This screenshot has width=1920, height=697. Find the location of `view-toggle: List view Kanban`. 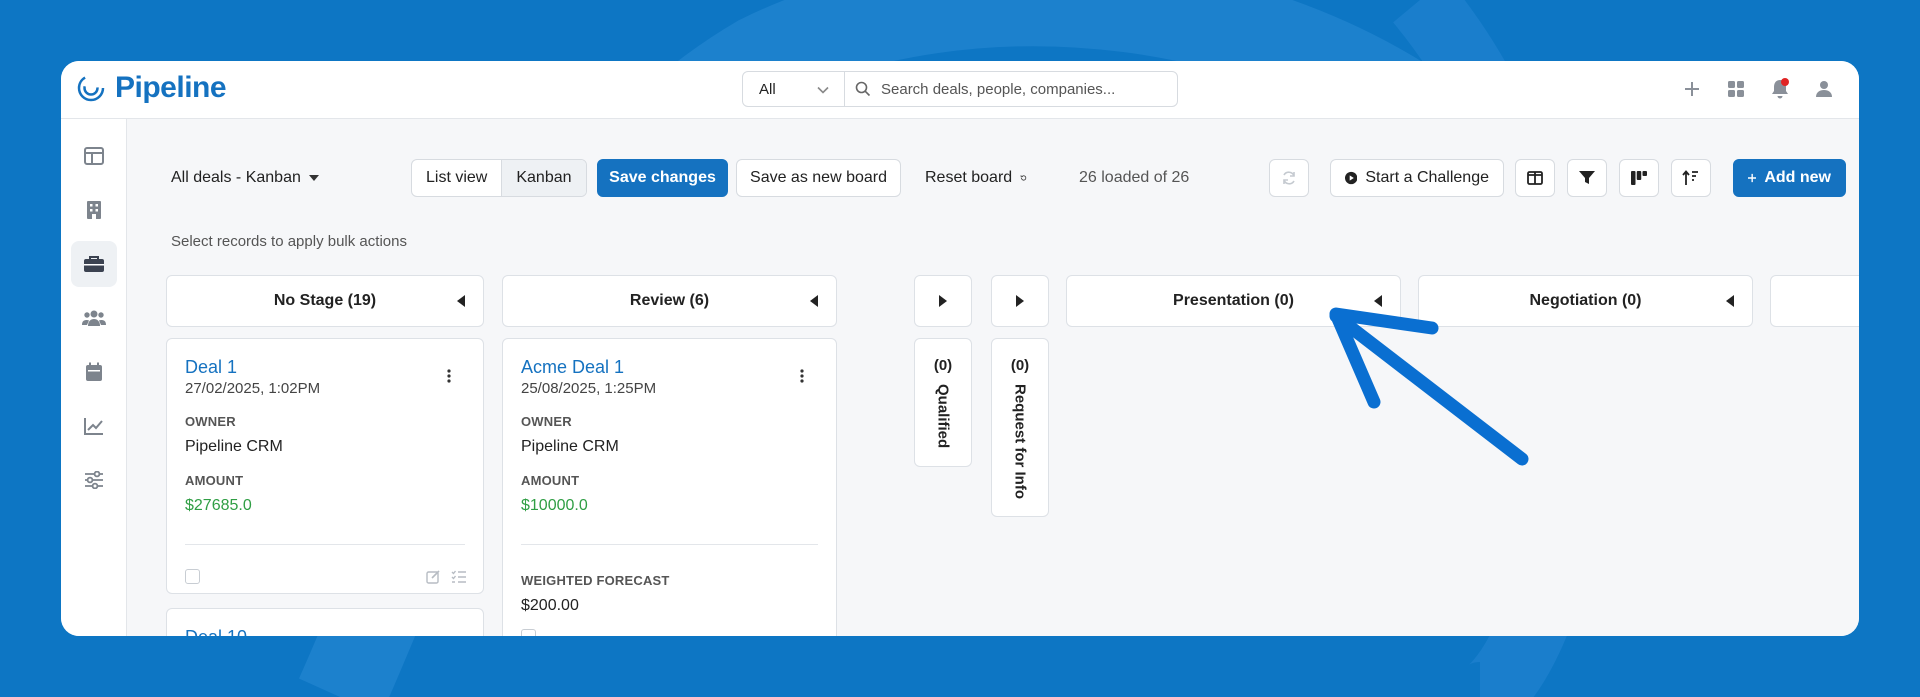

view-toggle: List view Kanban is located at coordinates (499, 178).